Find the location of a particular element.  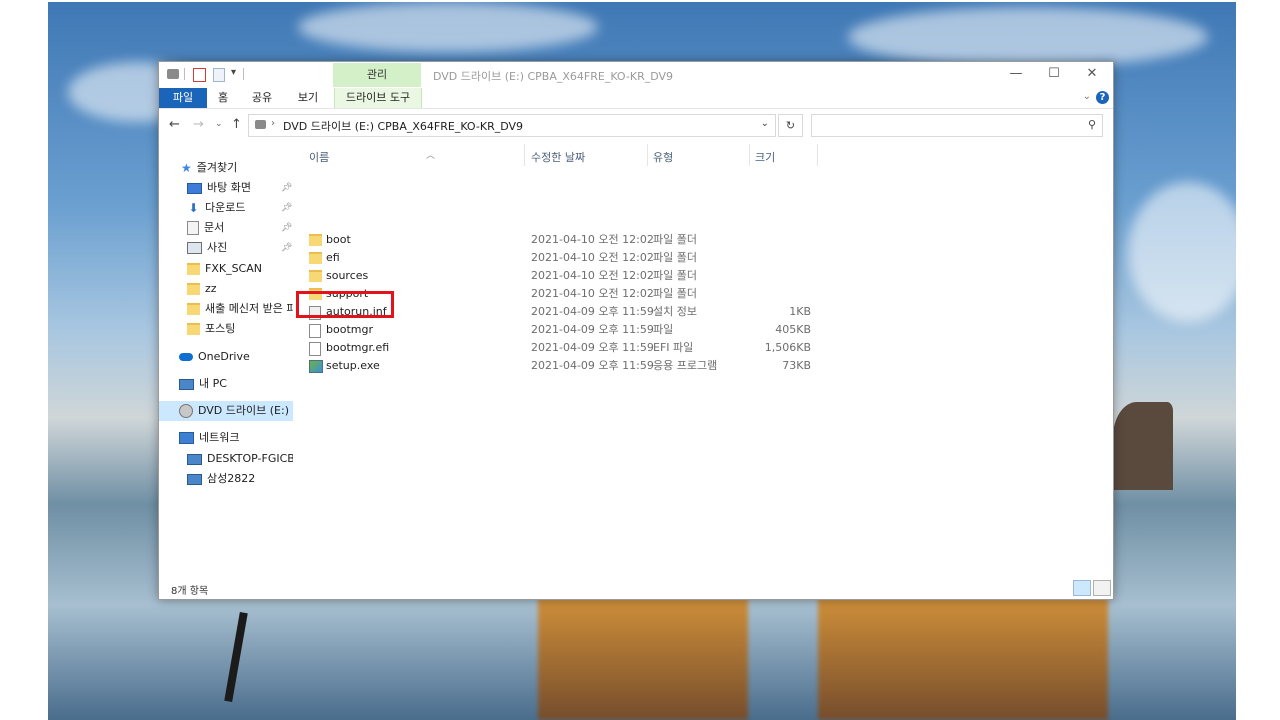

cliff-reflection is located at coordinates (963, 659).